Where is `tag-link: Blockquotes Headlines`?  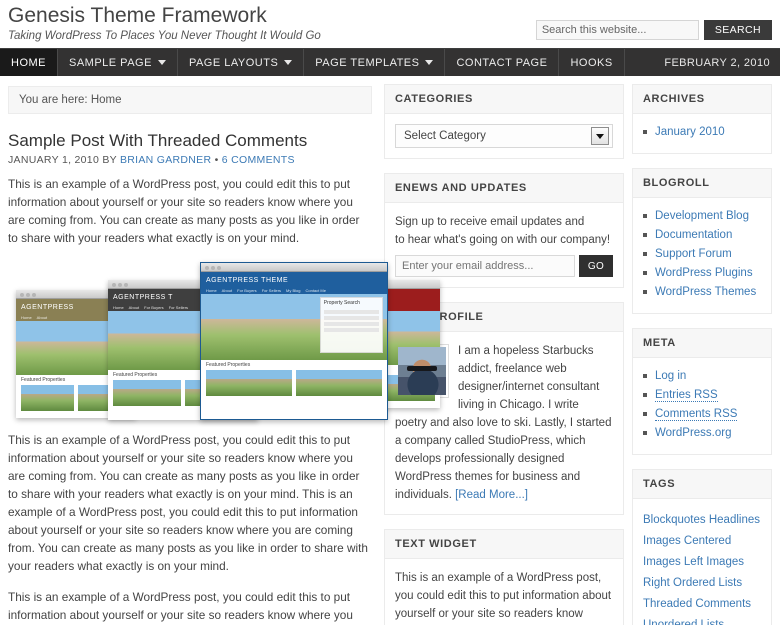
tag-link: Blockquotes Headlines is located at coordinates (701, 520).